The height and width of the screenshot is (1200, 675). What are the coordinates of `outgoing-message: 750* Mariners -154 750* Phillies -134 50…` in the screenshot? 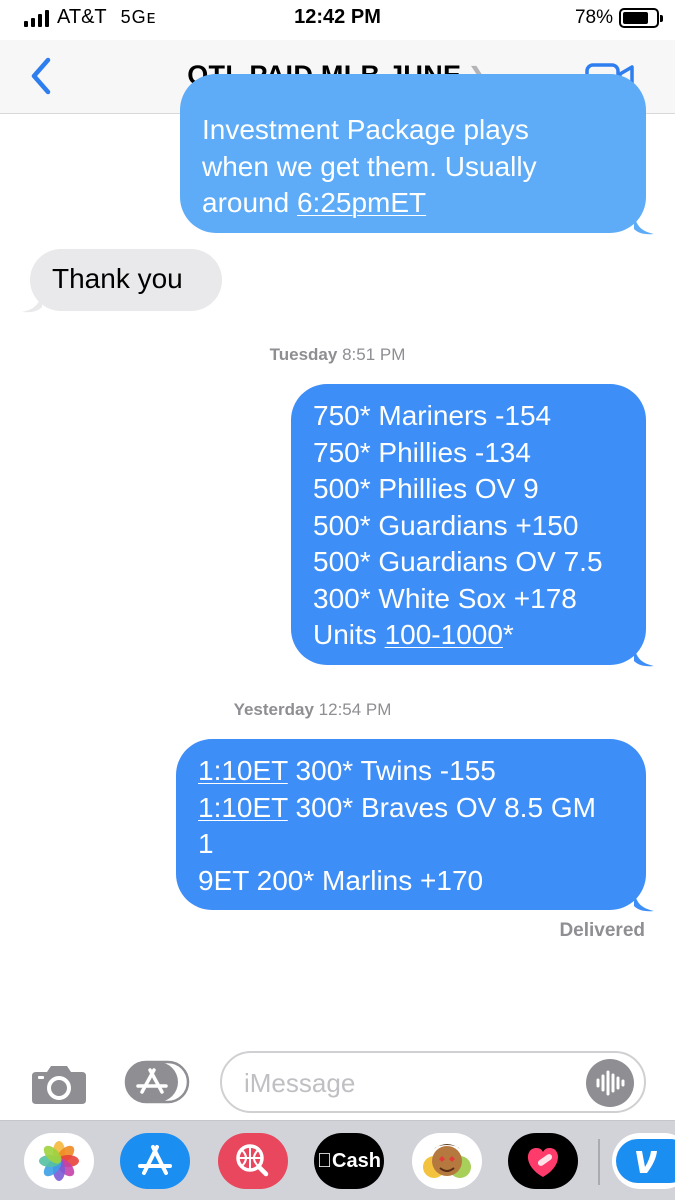 It's located at (472, 525).